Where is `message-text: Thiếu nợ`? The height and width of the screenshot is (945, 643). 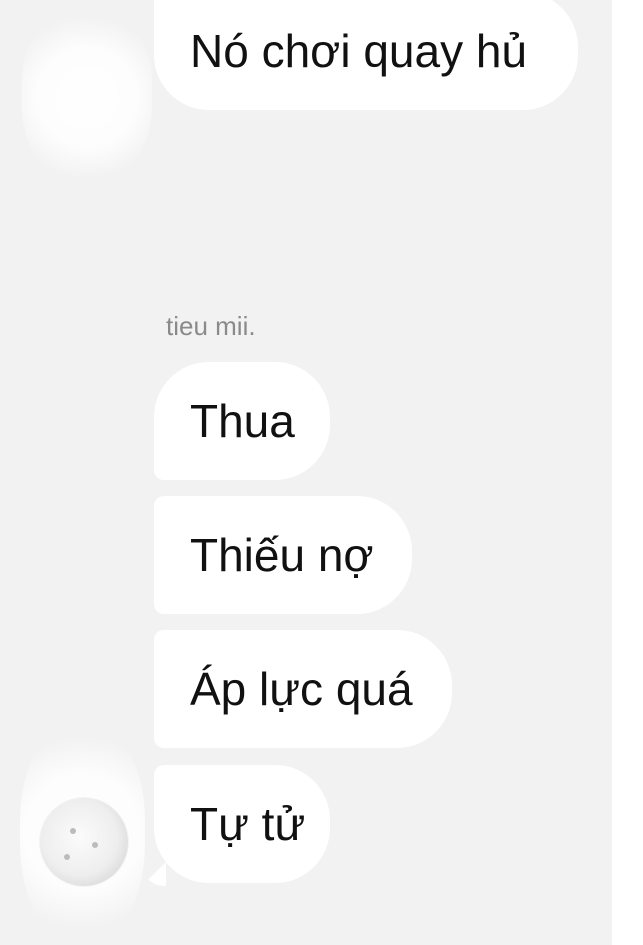 message-text: Thiếu nợ is located at coordinates (282, 555).